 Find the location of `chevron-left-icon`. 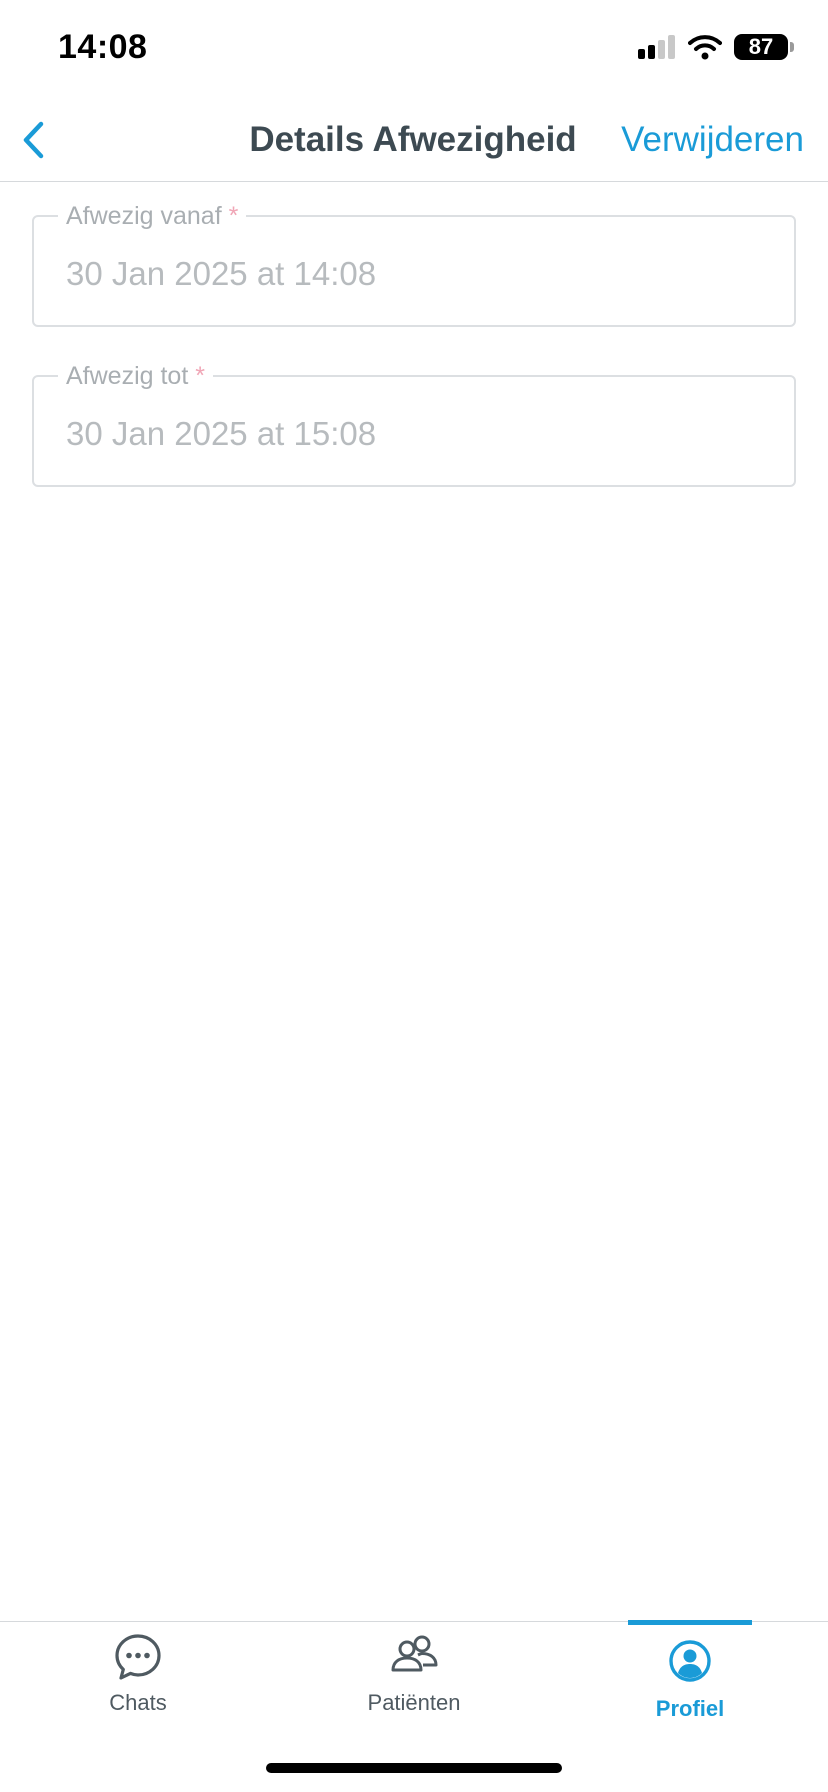

chevron-left-icon is located at coordinates (33, 140).